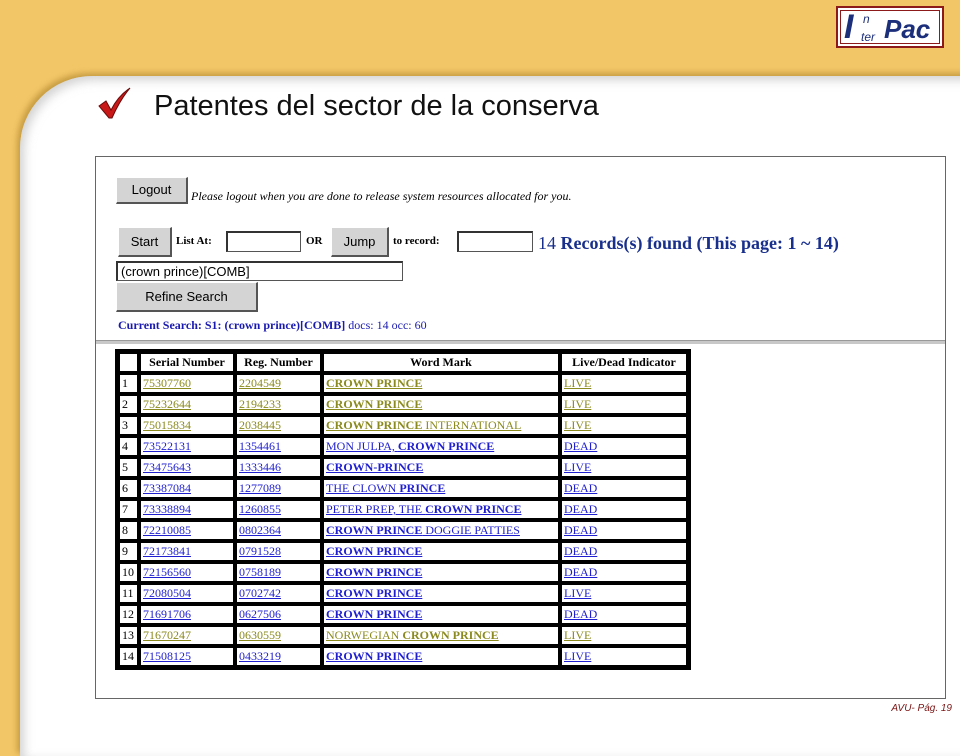 The width and height of the screenshot is (960, 756). I want to click on list-at-input, so click(263, 241).